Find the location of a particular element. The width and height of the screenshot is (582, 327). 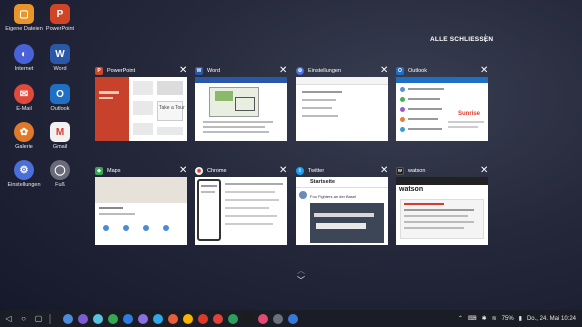

word-icon: W is located at coordinates (60, 54).